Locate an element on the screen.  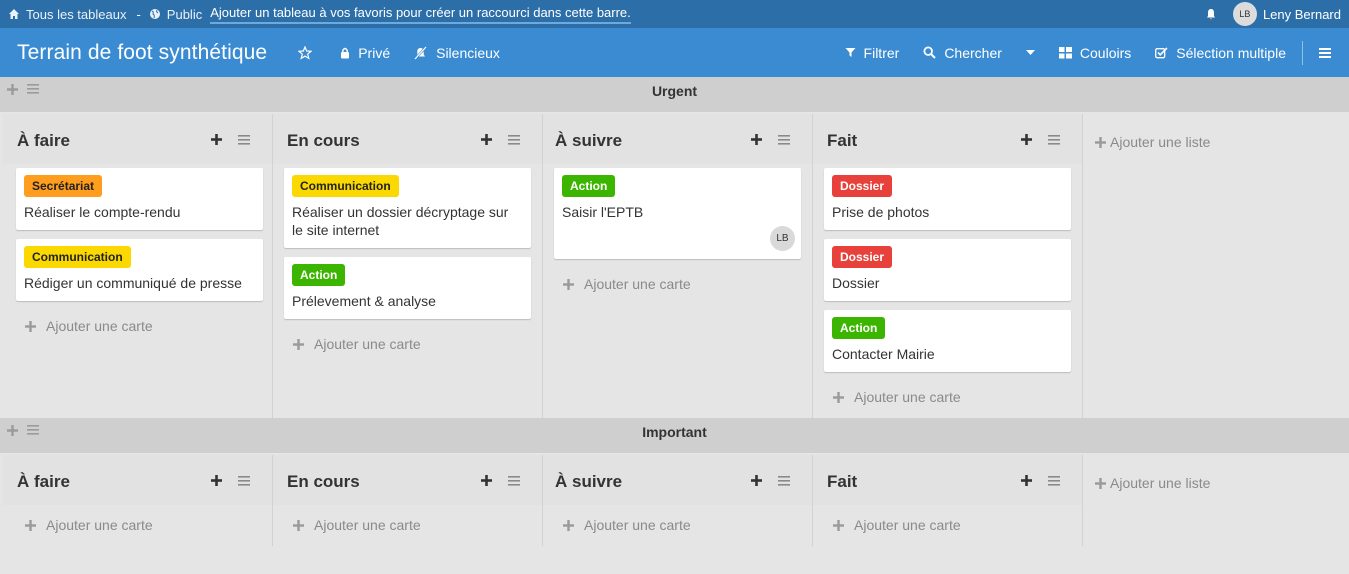
checkbox-icon is located at coordinates (1161, 52).